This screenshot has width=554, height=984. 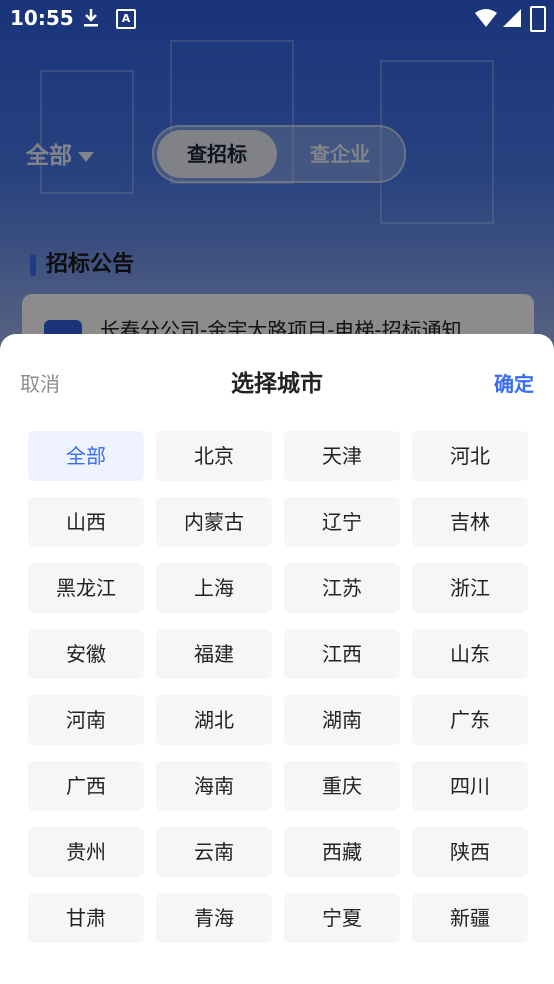 What do you see at coordinates (126, 19) in the screenshot?
I see `app-notification-icon: A` at bounding box center [126, 19].